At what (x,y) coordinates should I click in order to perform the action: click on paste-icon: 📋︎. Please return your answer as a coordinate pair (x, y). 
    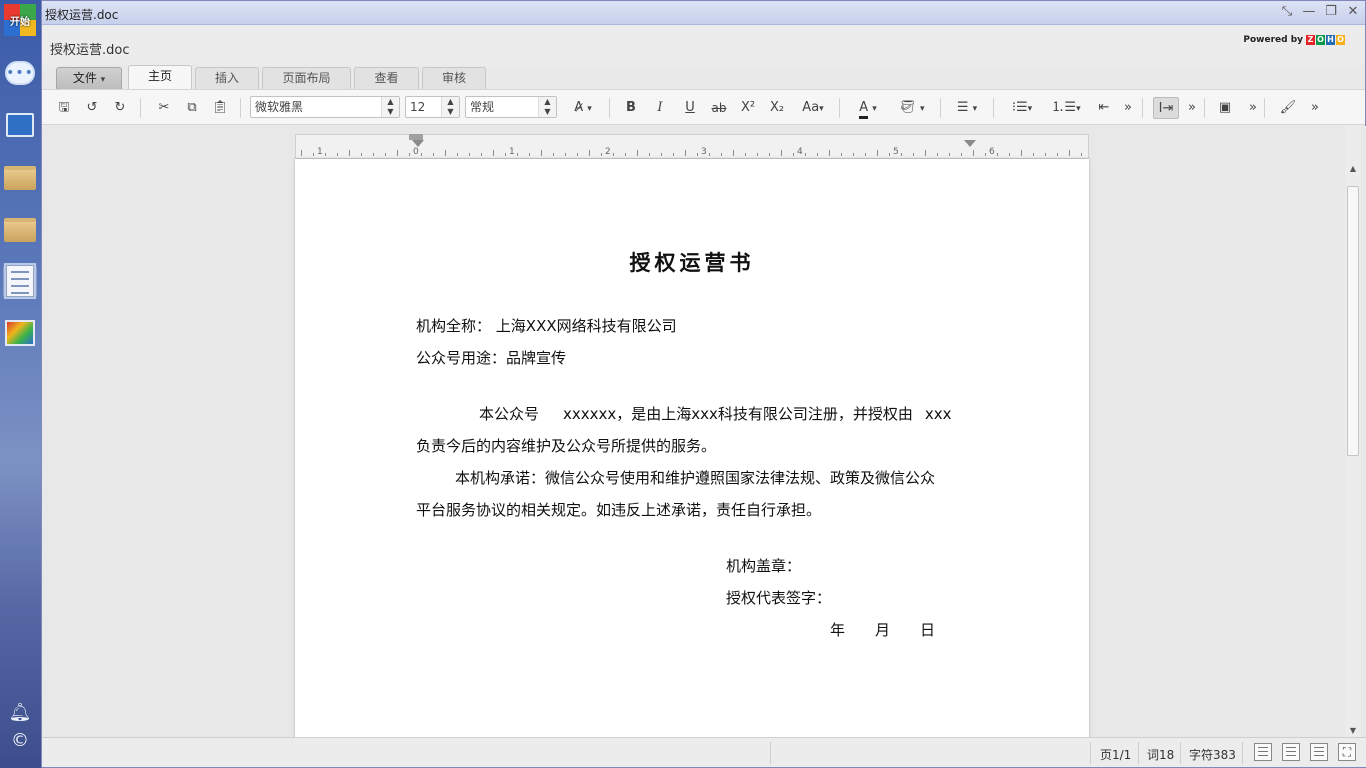
    Looking at the image, I should click on (220, 108).